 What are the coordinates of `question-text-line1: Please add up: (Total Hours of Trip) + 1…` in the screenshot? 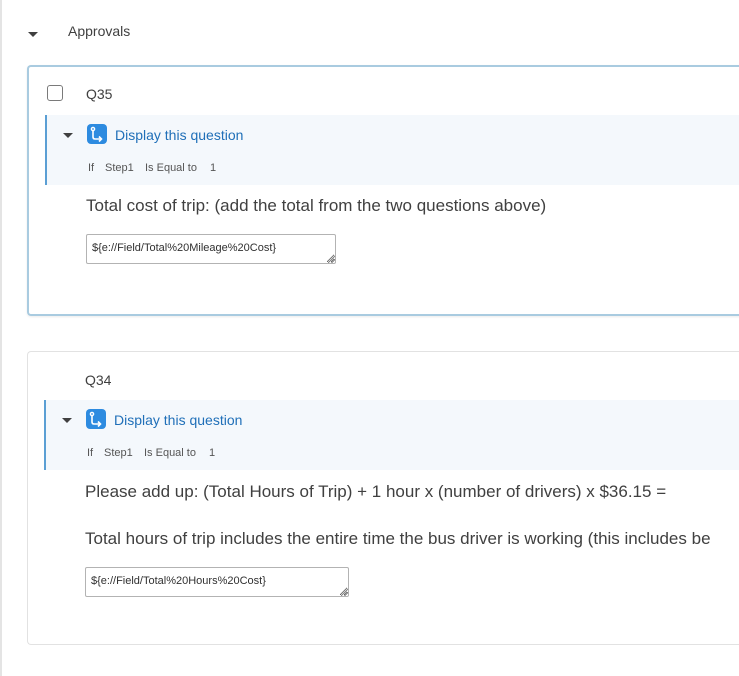 It's located at (375, 492).